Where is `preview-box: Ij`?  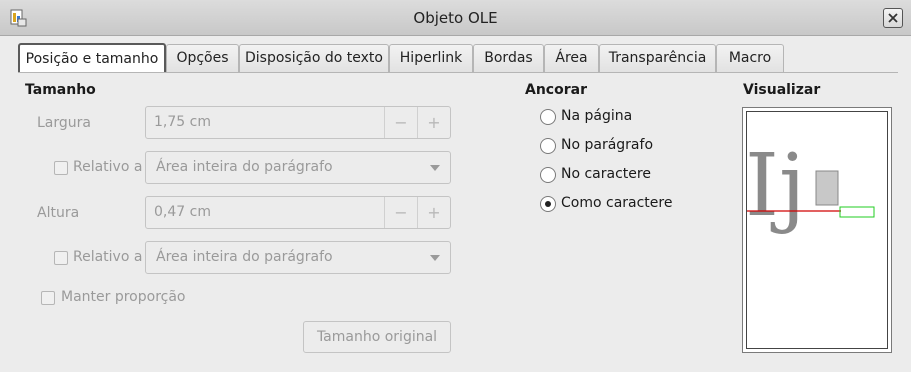 preview-box: Ij is located at coordinates (817, 230).